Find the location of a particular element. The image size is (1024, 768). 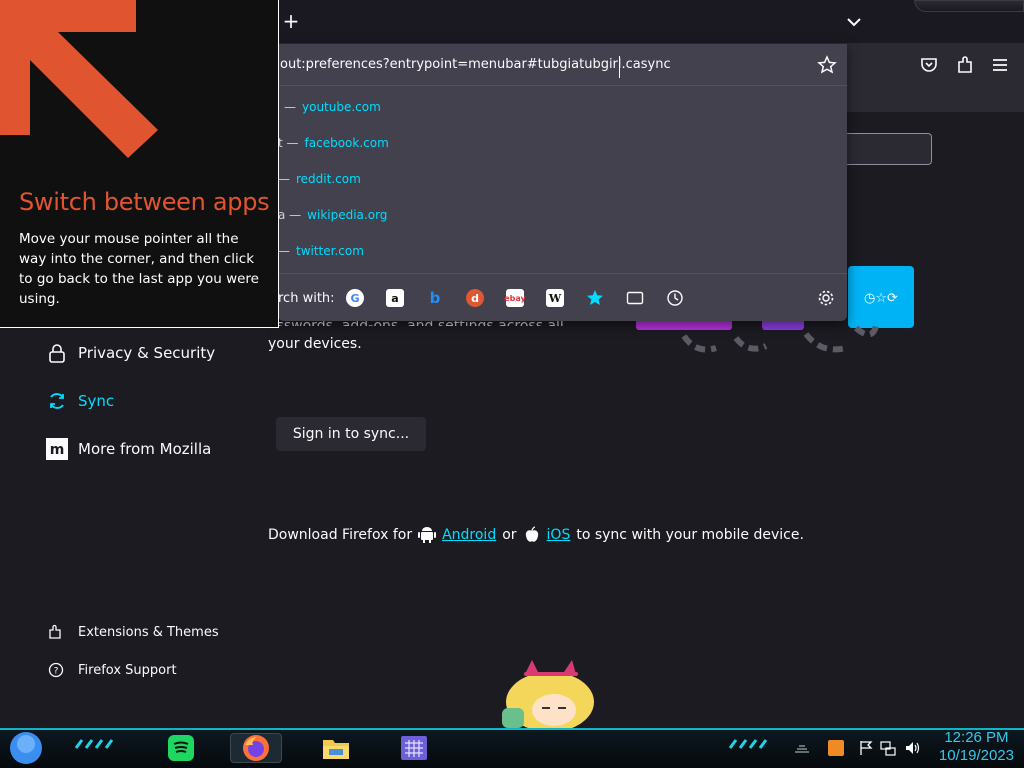

taskbar-character-image is located at coordinates (548, 694).